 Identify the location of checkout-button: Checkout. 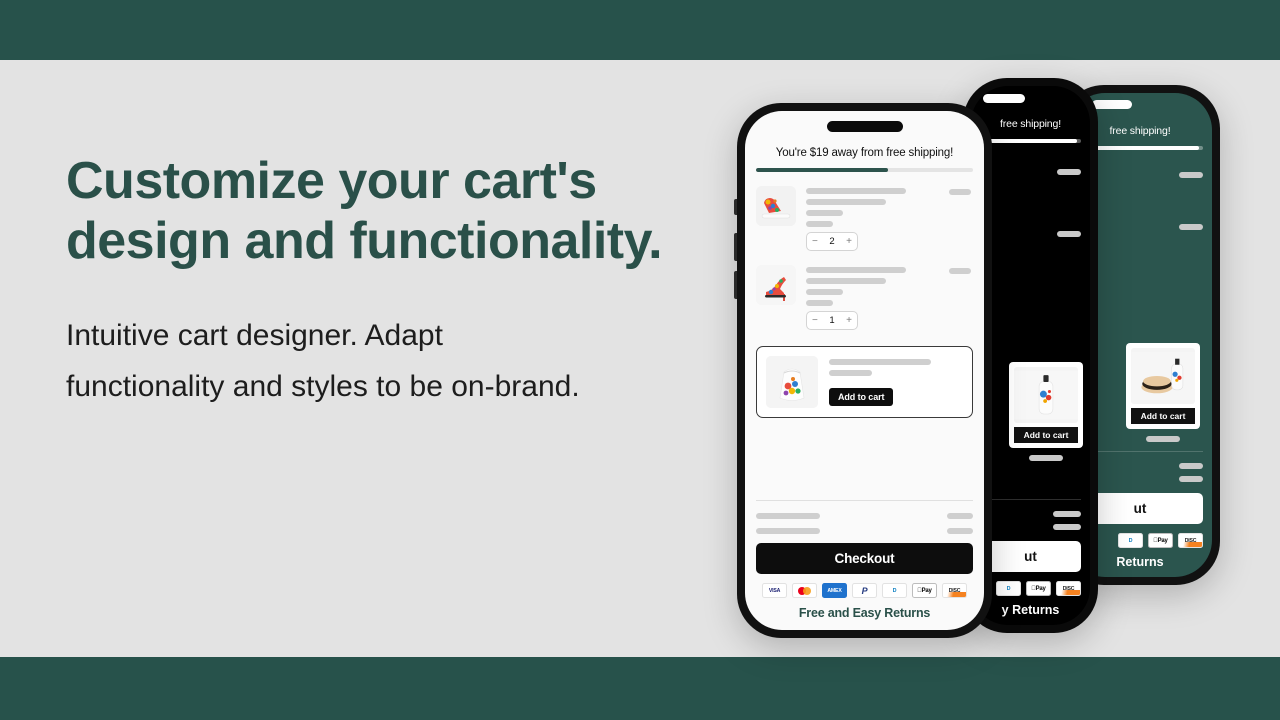
(864, 558).